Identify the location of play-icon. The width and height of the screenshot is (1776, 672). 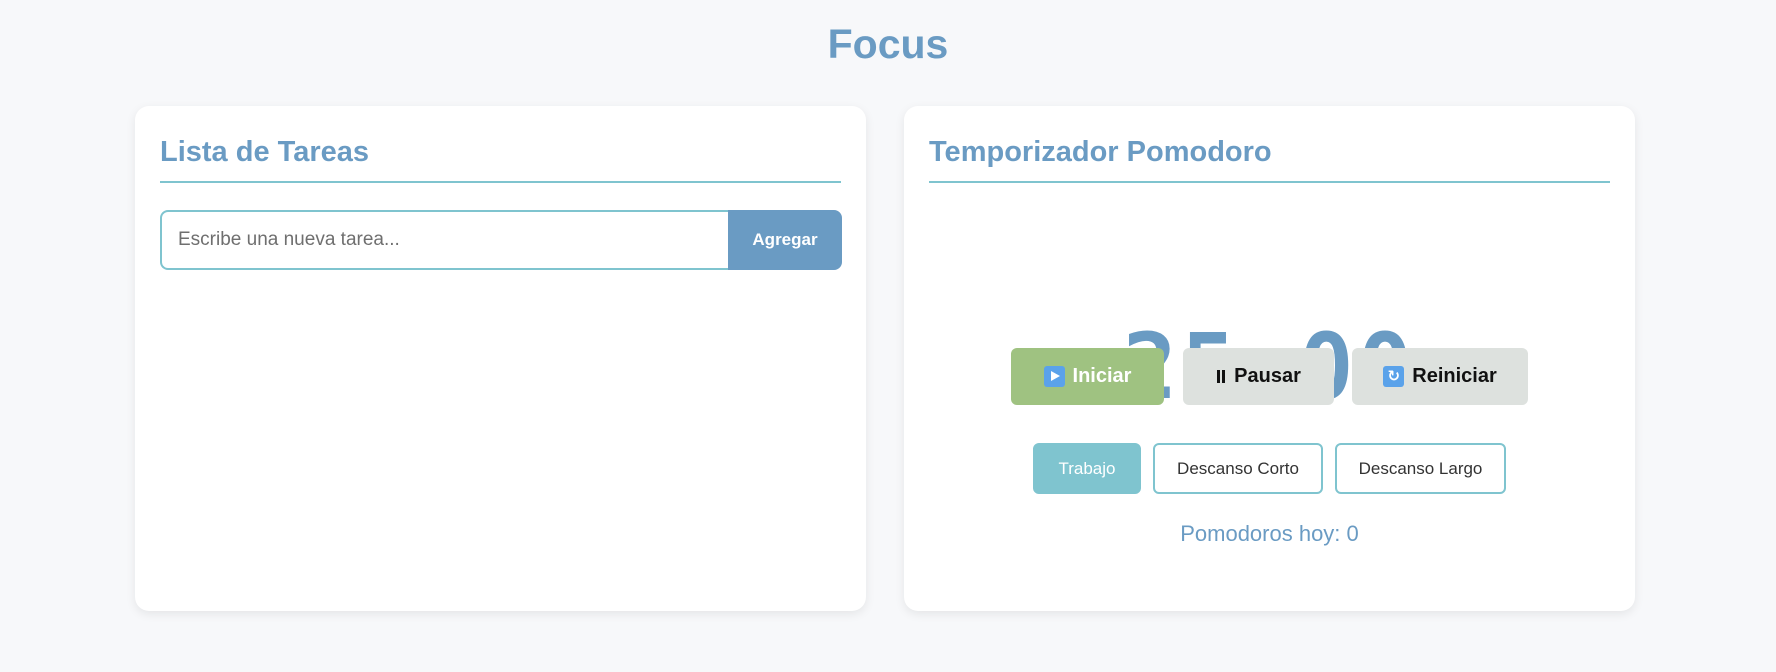
(1054, 376).